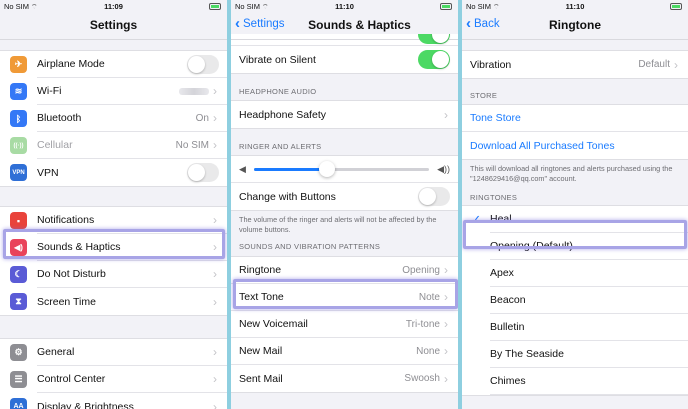 The width and height of the screenshot is (688, 409). Describe the element at coordinates (344, 270) in the screenshot. I see `row-ringtone: Ringtone Opening ›` at that location.